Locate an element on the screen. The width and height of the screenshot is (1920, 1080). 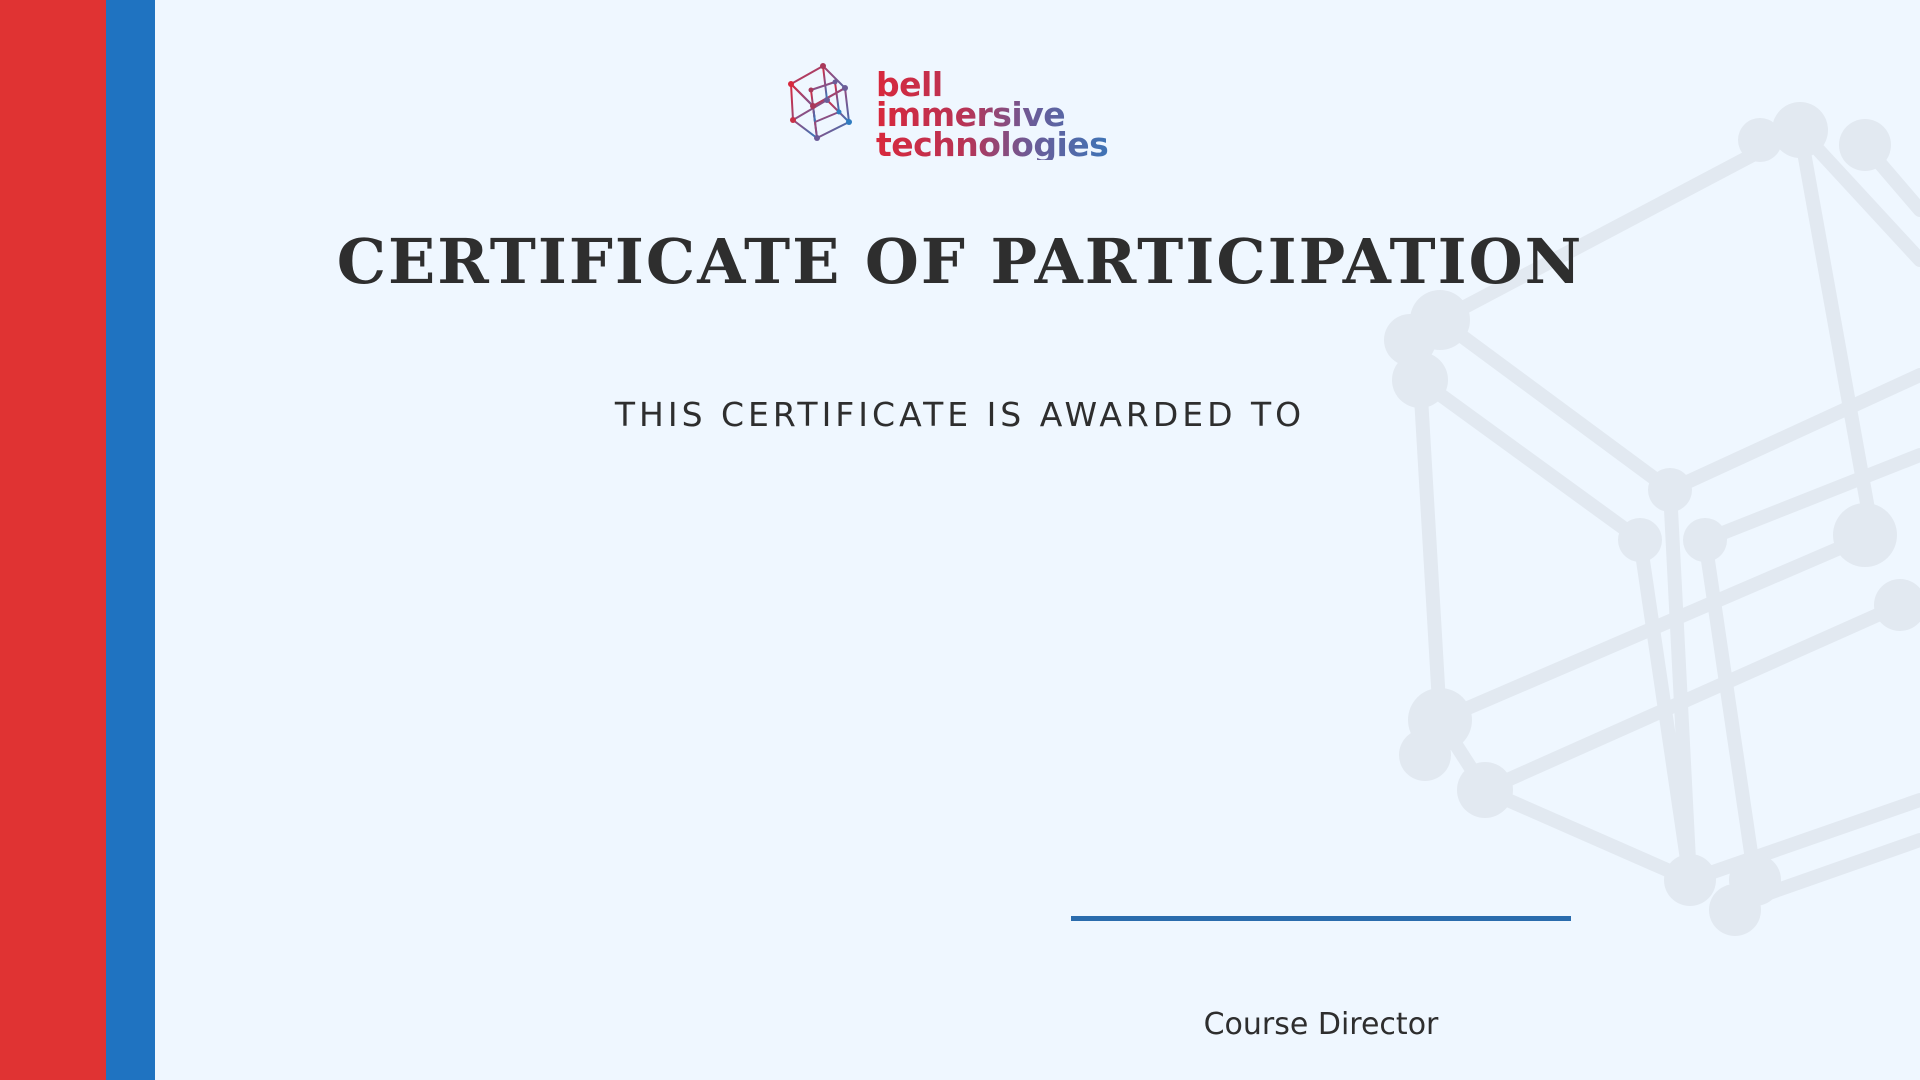
certificate-title: CERTIFICATE OF PARTICIPATION is located at coordinates (960, 261).